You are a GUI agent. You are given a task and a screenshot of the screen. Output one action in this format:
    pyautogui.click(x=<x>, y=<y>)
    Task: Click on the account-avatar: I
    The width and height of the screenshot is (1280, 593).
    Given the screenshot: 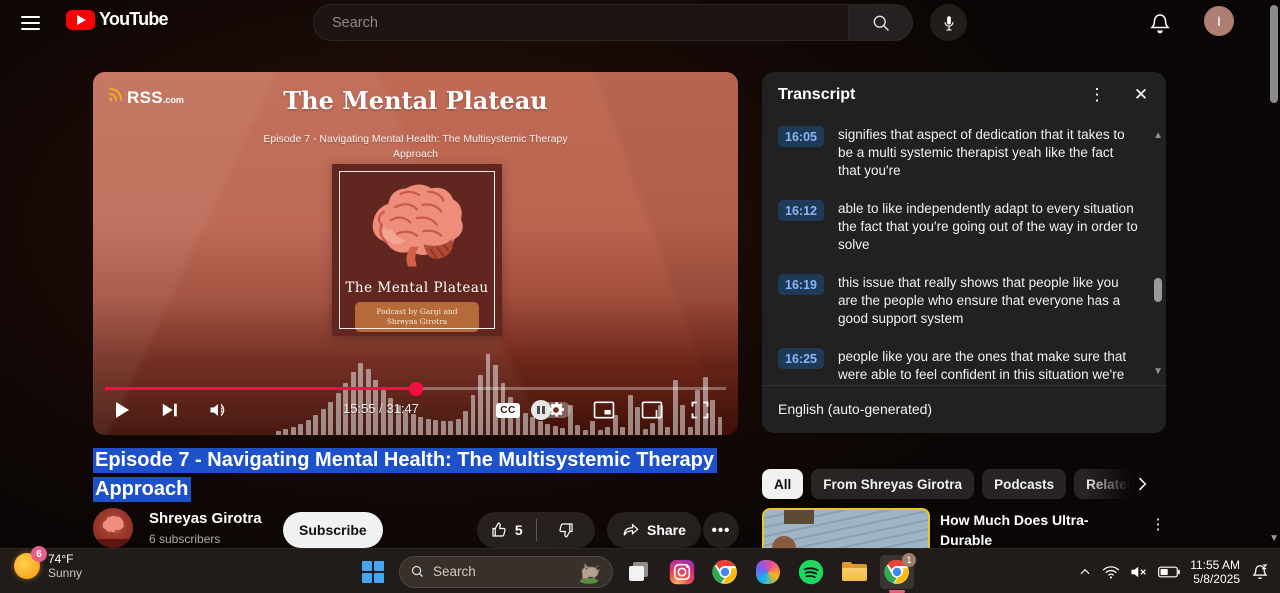 What is the action you would take?
    pyautogui.click(x=1219, y=21)
    